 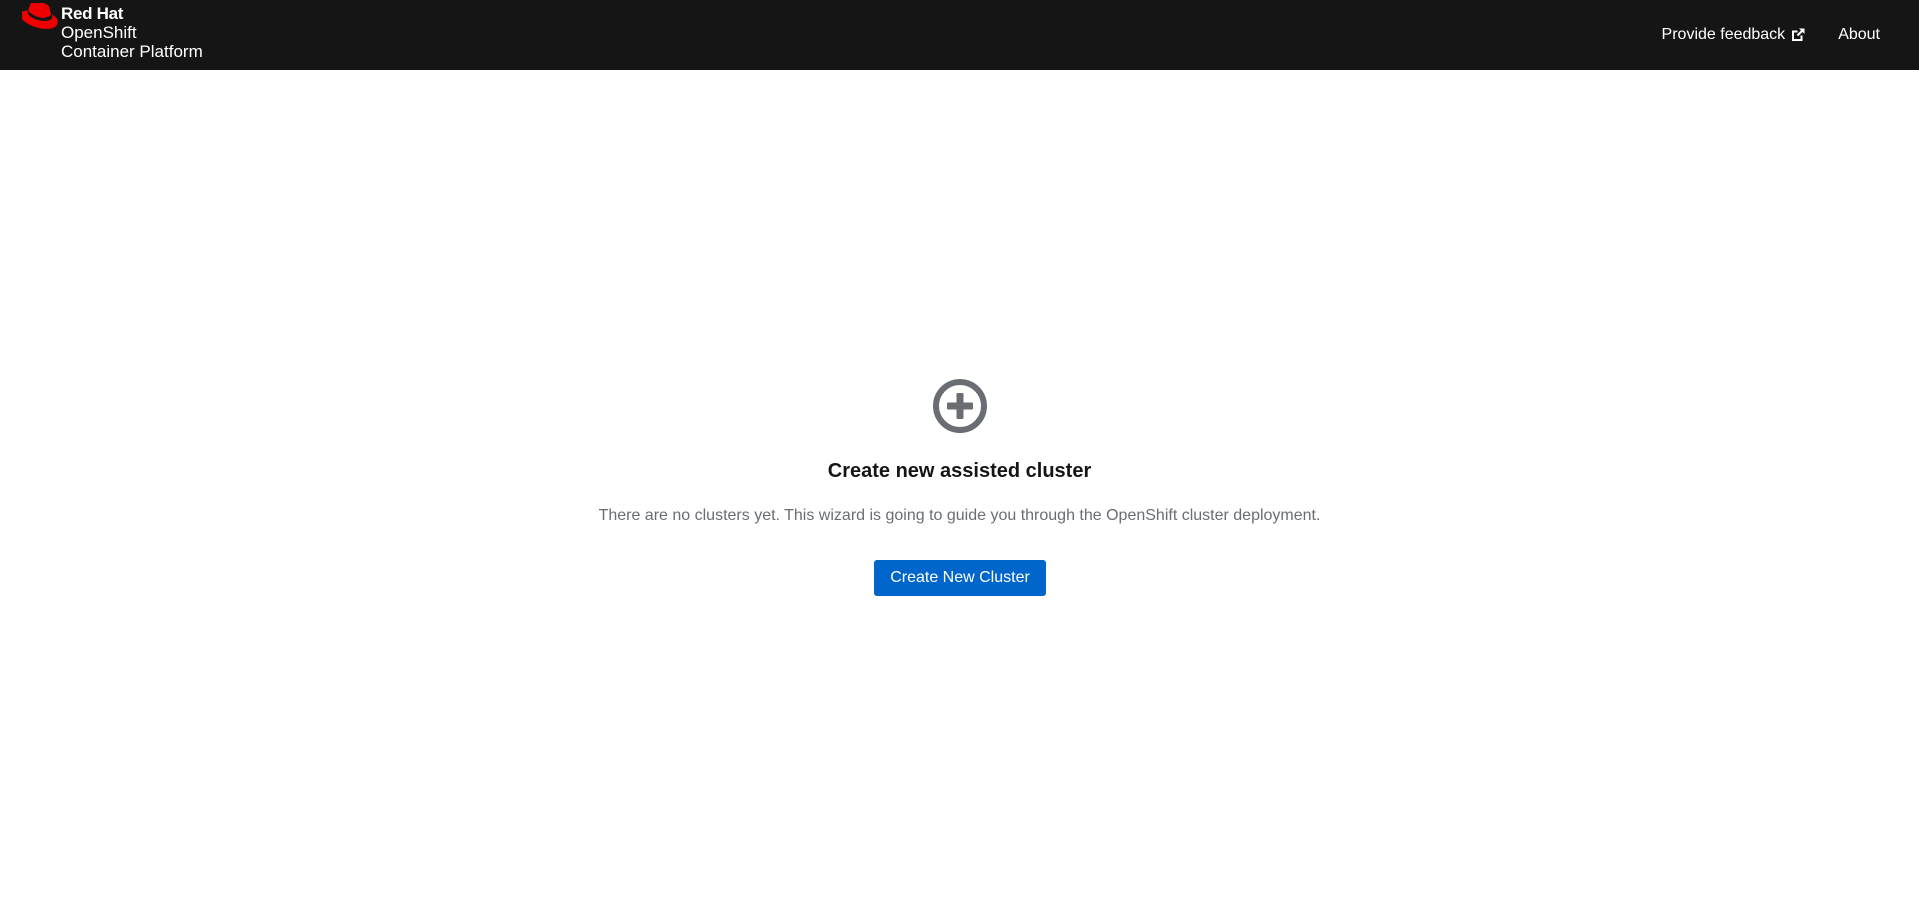 What do you see at coordinates (99, 32) in the screenshot?
I see `product-name: OpenShift` at bounding box center [99, 32].